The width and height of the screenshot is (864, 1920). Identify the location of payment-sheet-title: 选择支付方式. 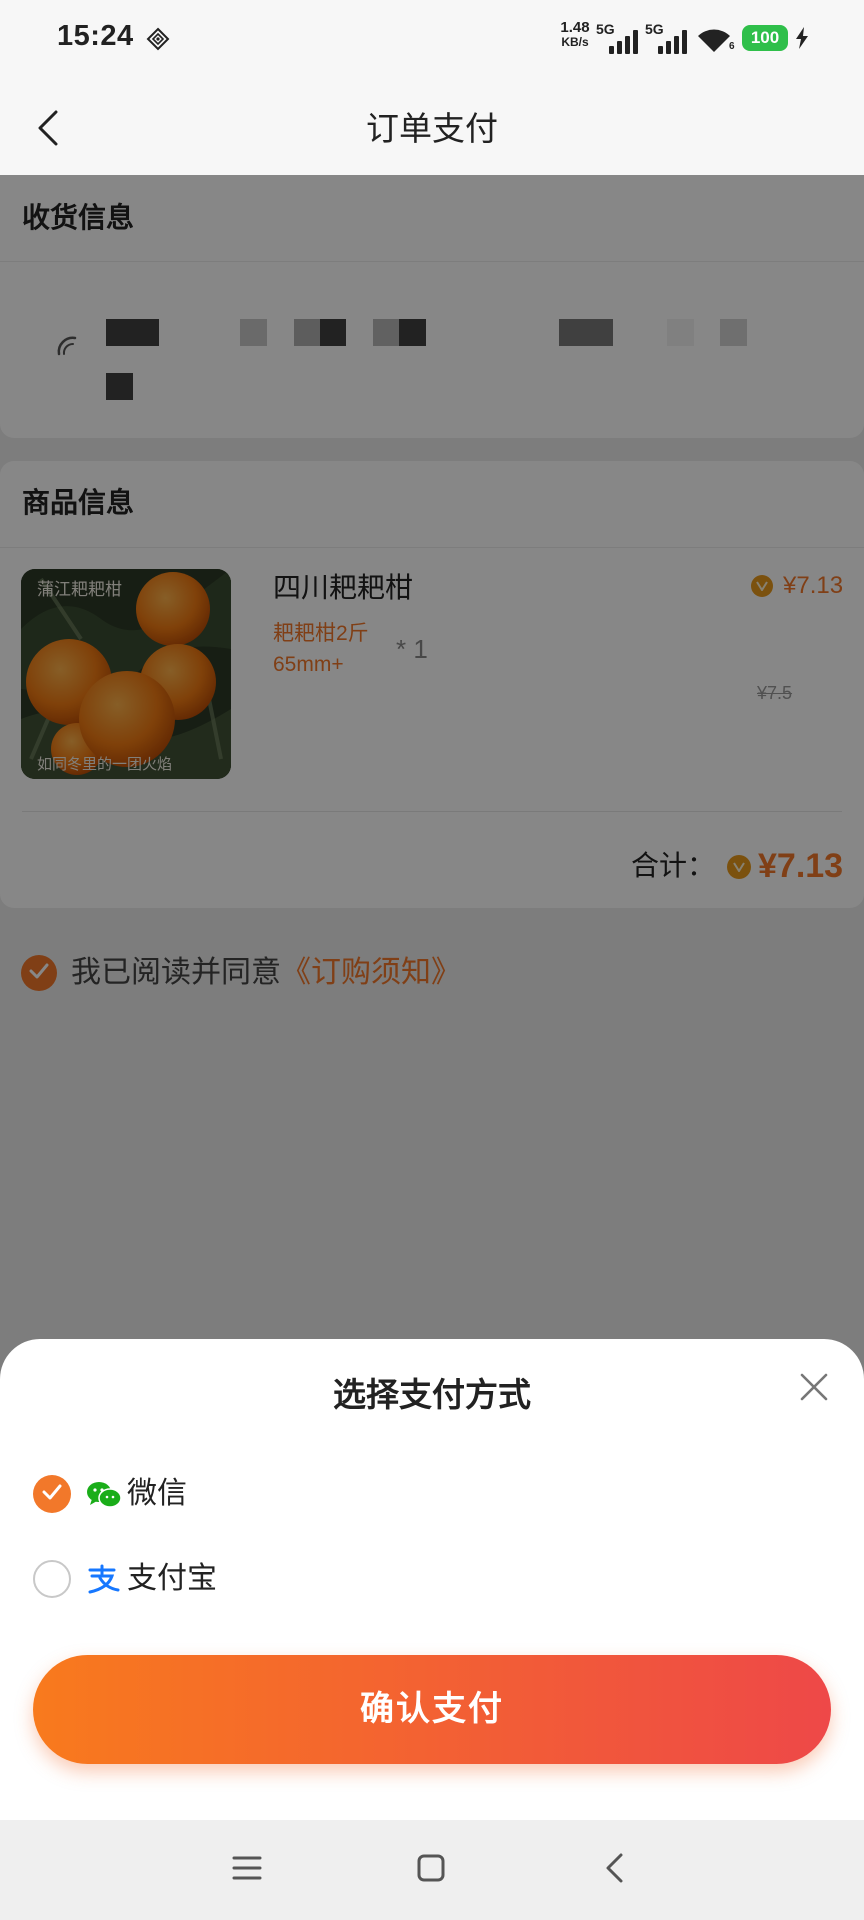
(432, 1394).